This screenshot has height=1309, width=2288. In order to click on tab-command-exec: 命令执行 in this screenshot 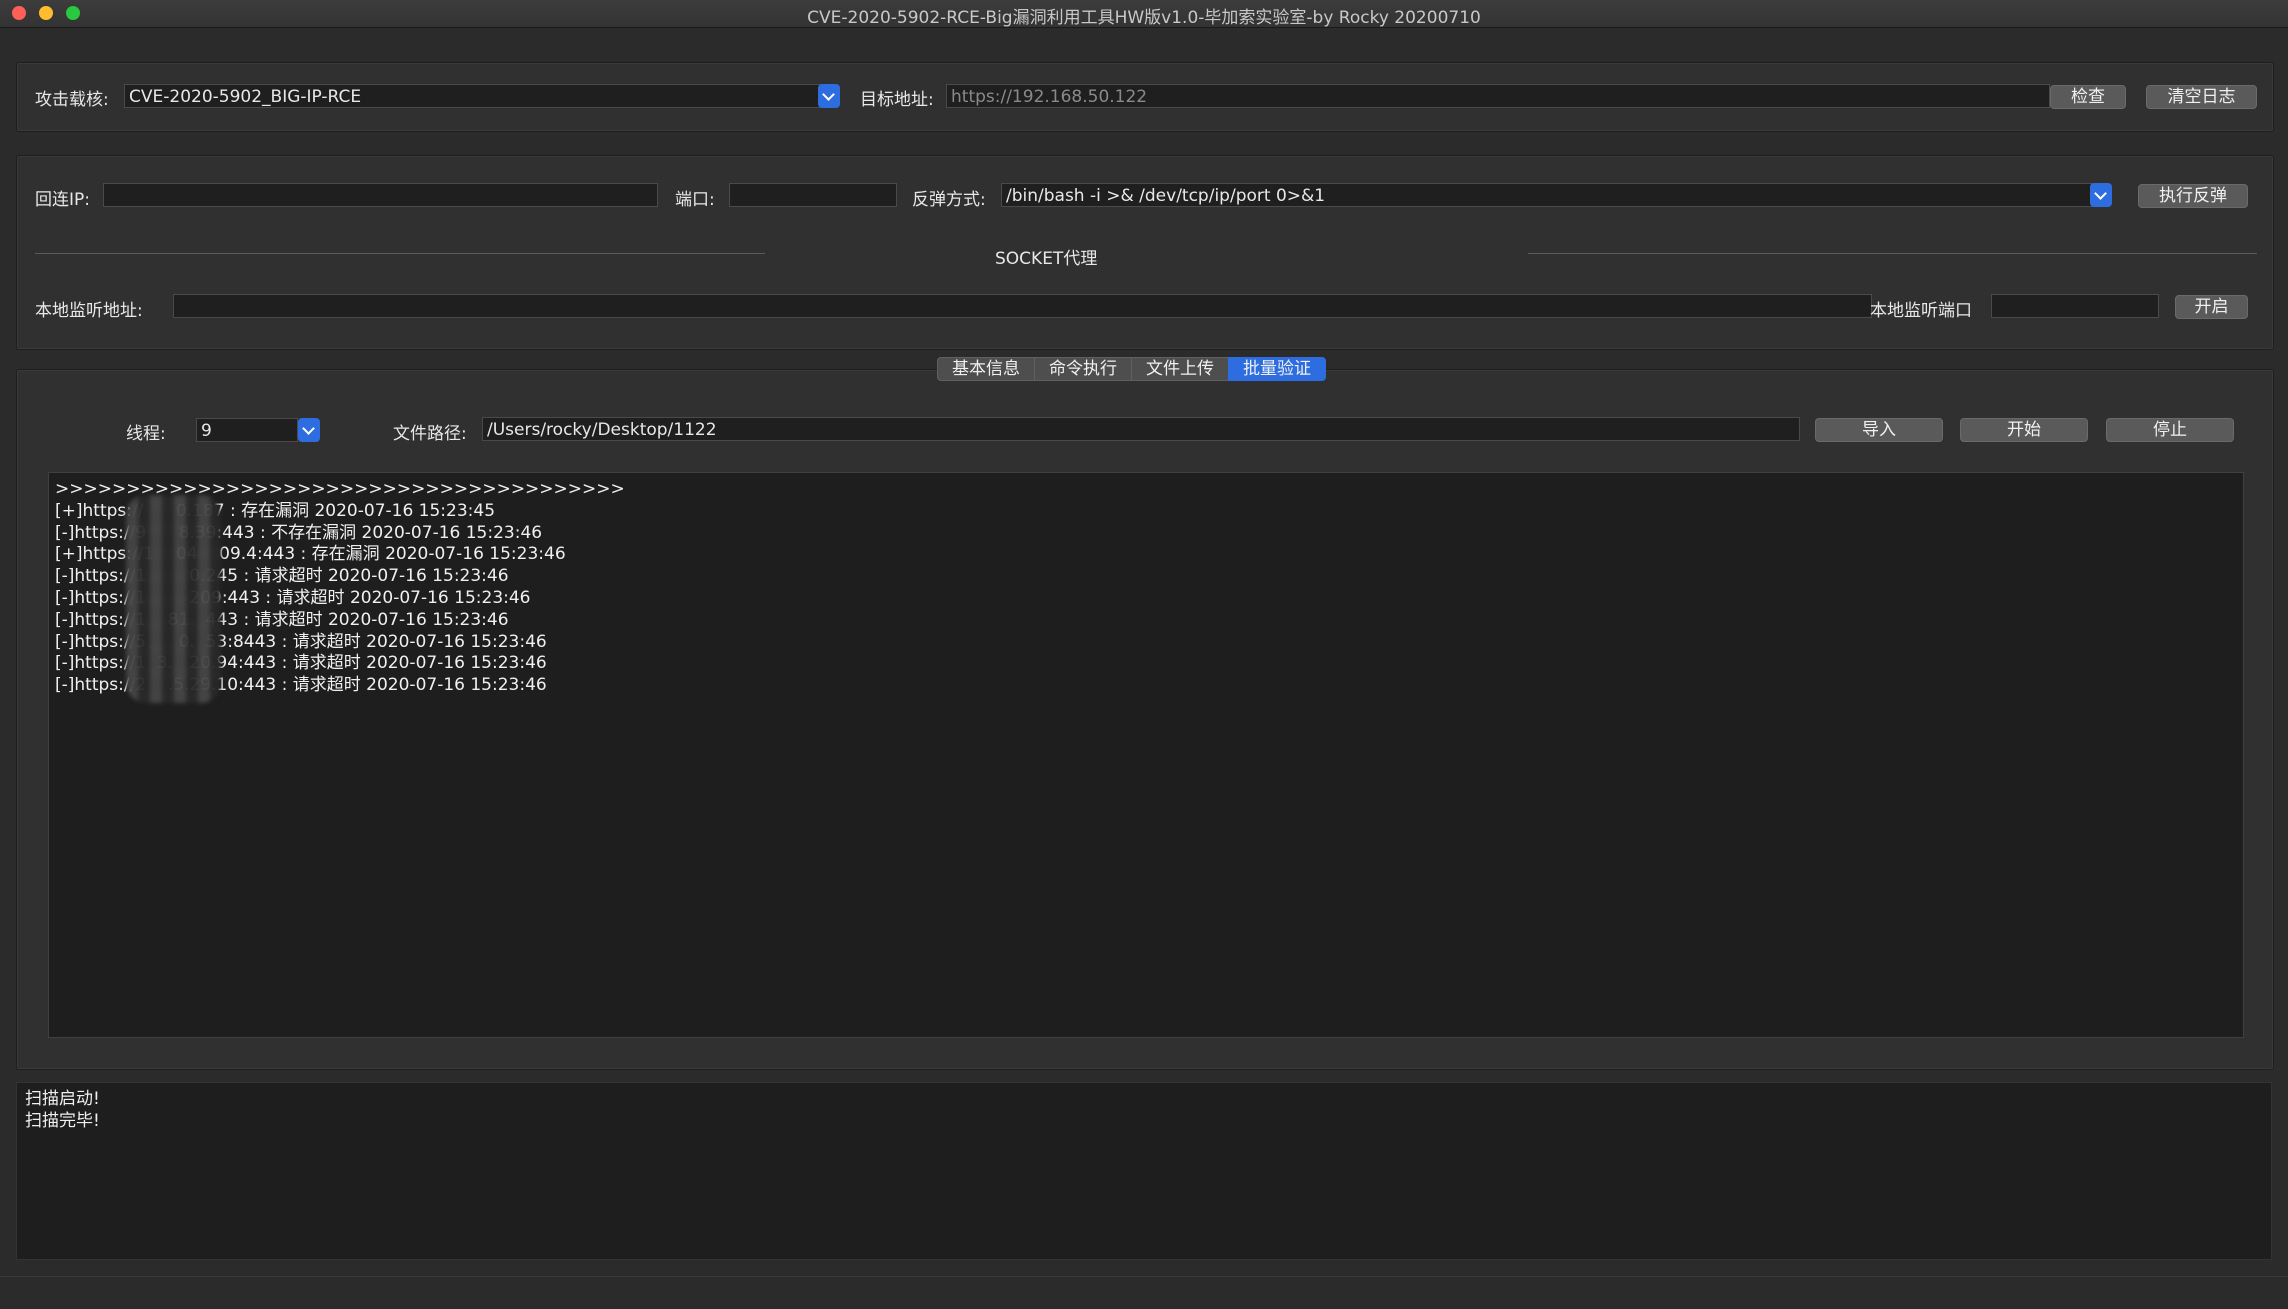, I will do `click(1083, 369)`.